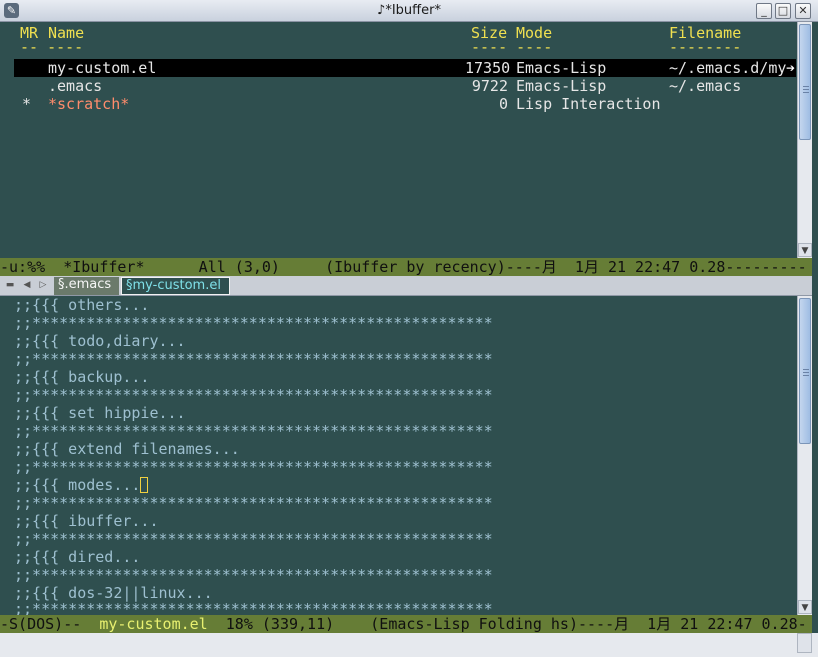 This screenshot has width=818, height=657. Describe the element at coordinates (489, 86) in the screenshot. I see `buffer-row-size: 9722` at that location.